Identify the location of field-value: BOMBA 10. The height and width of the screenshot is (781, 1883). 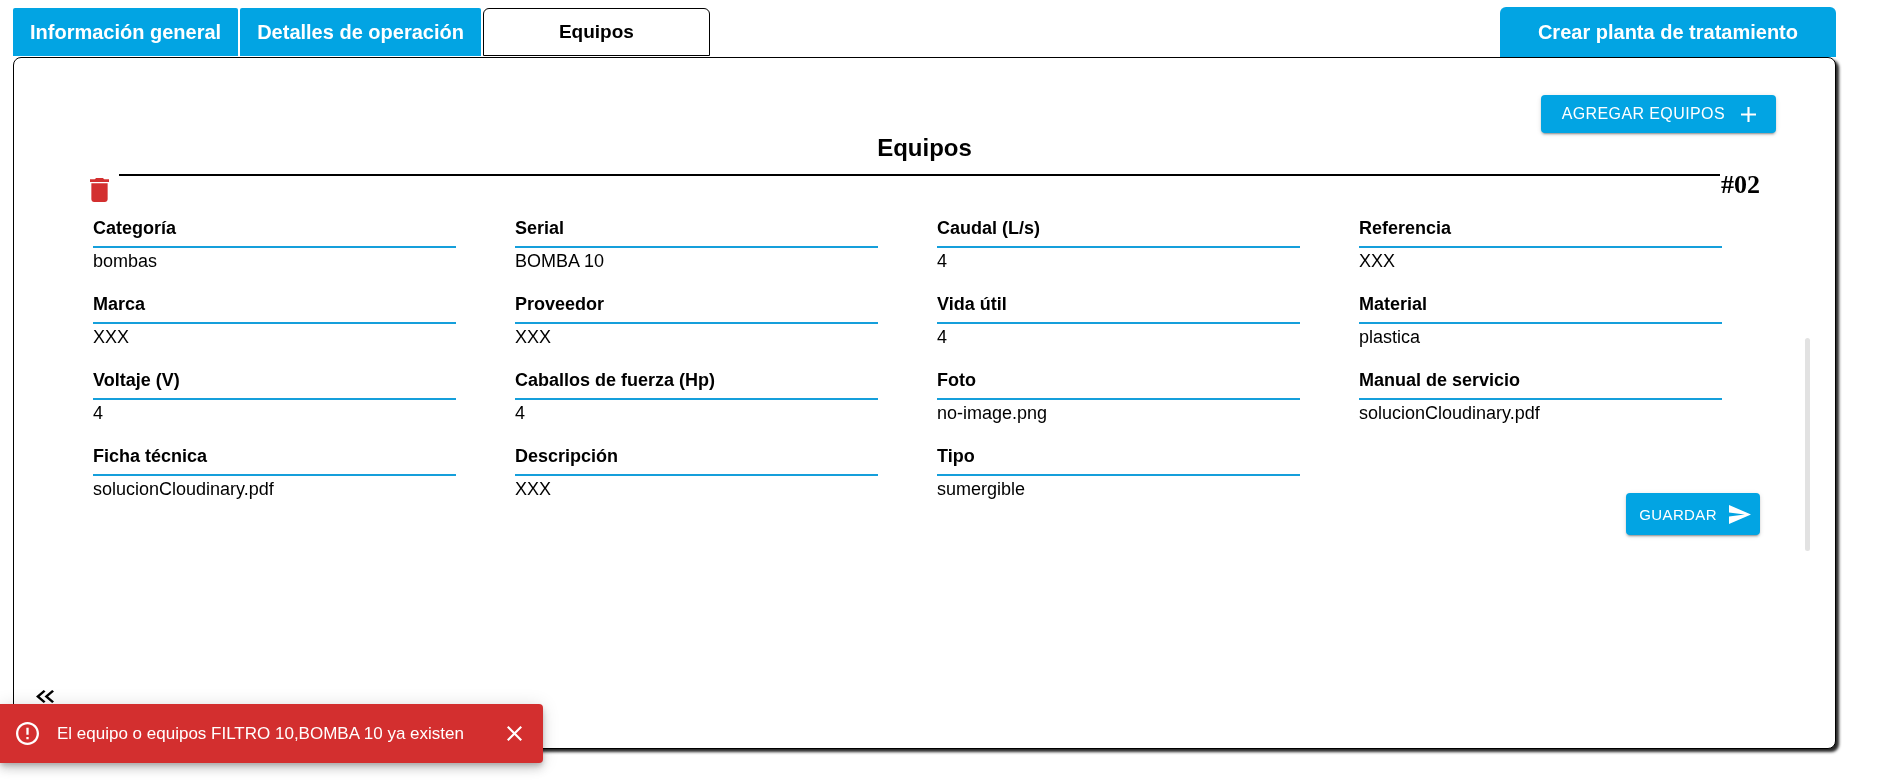
(560, 261).